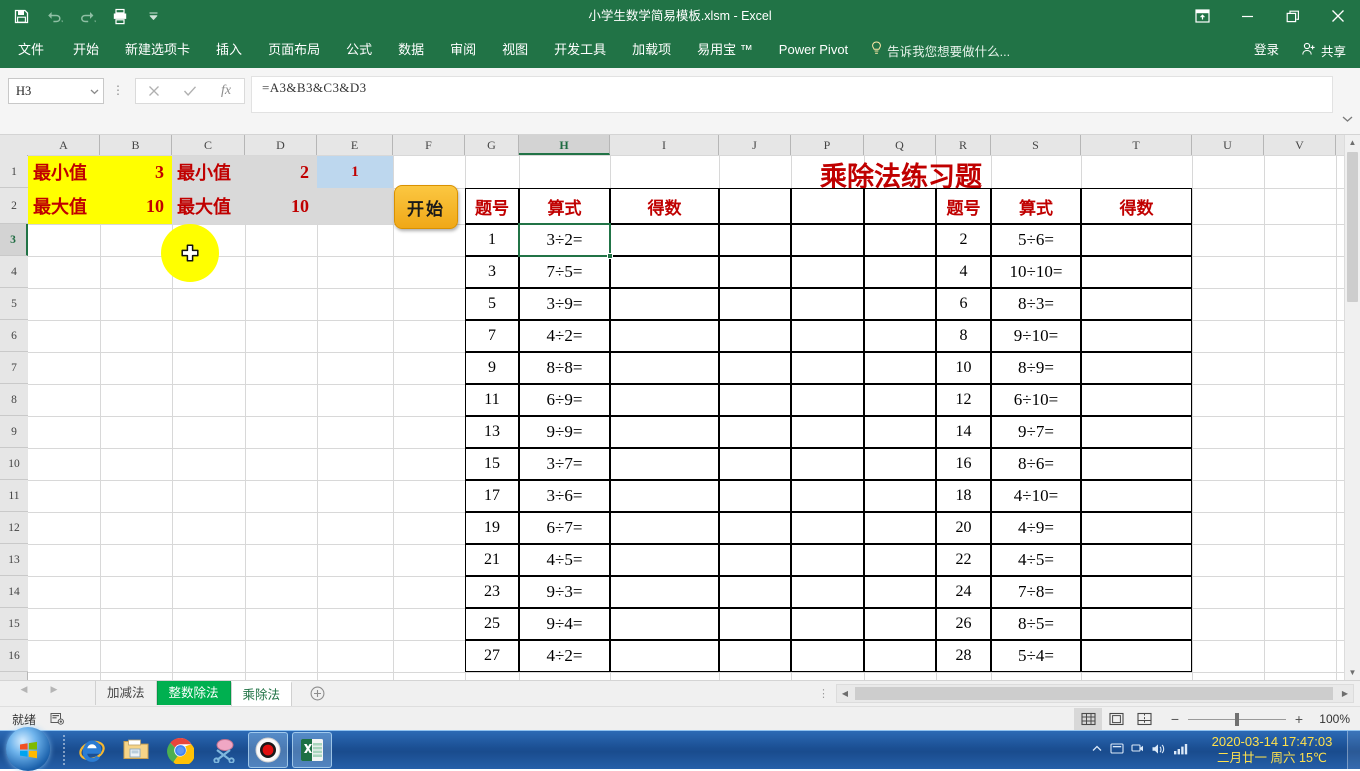 Image resolution: width=1360 pixels, height=771 pixels. I want to click on internet-explorer-icon, so click(92, 750).